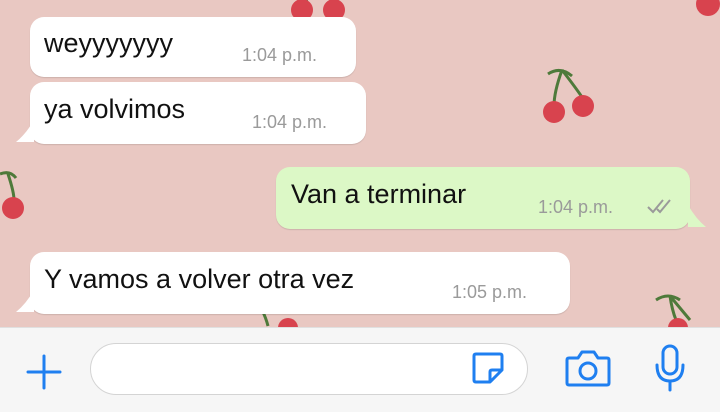  I want to click on message-text: ya volvimos, so click(115, 109).